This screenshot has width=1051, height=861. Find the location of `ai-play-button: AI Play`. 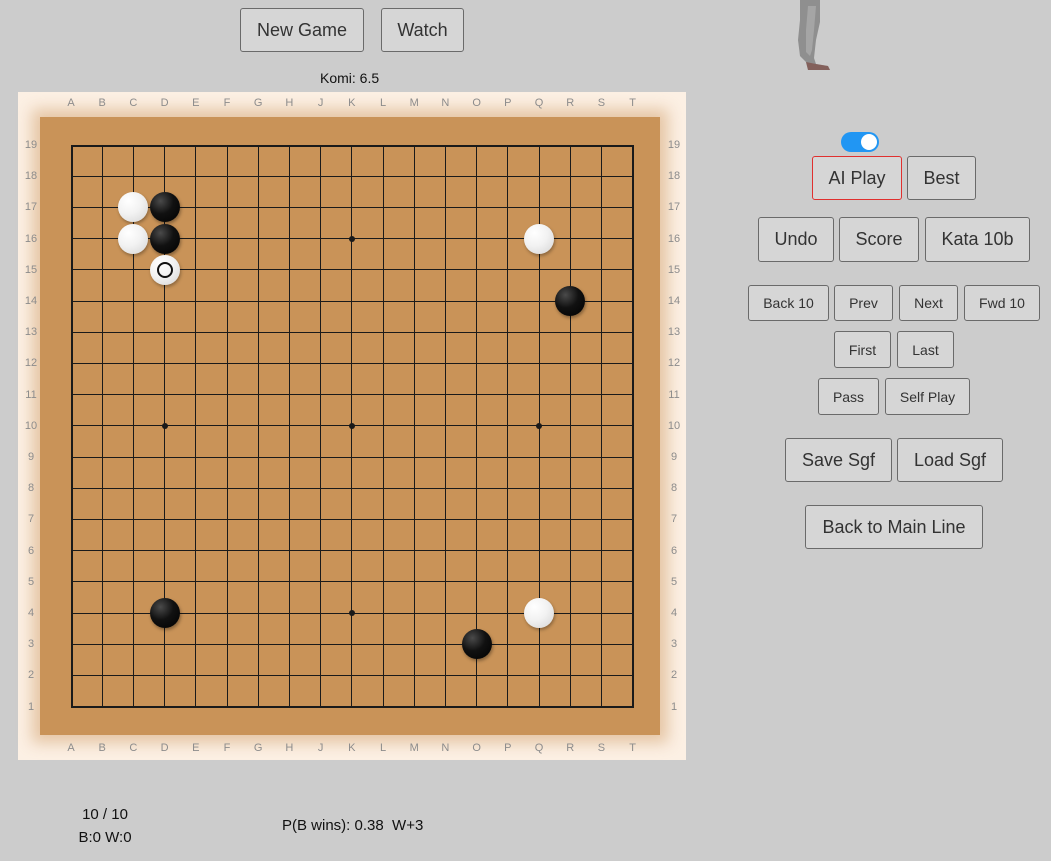

ai-play-button: AI Play is located at coordinates (857, 178).